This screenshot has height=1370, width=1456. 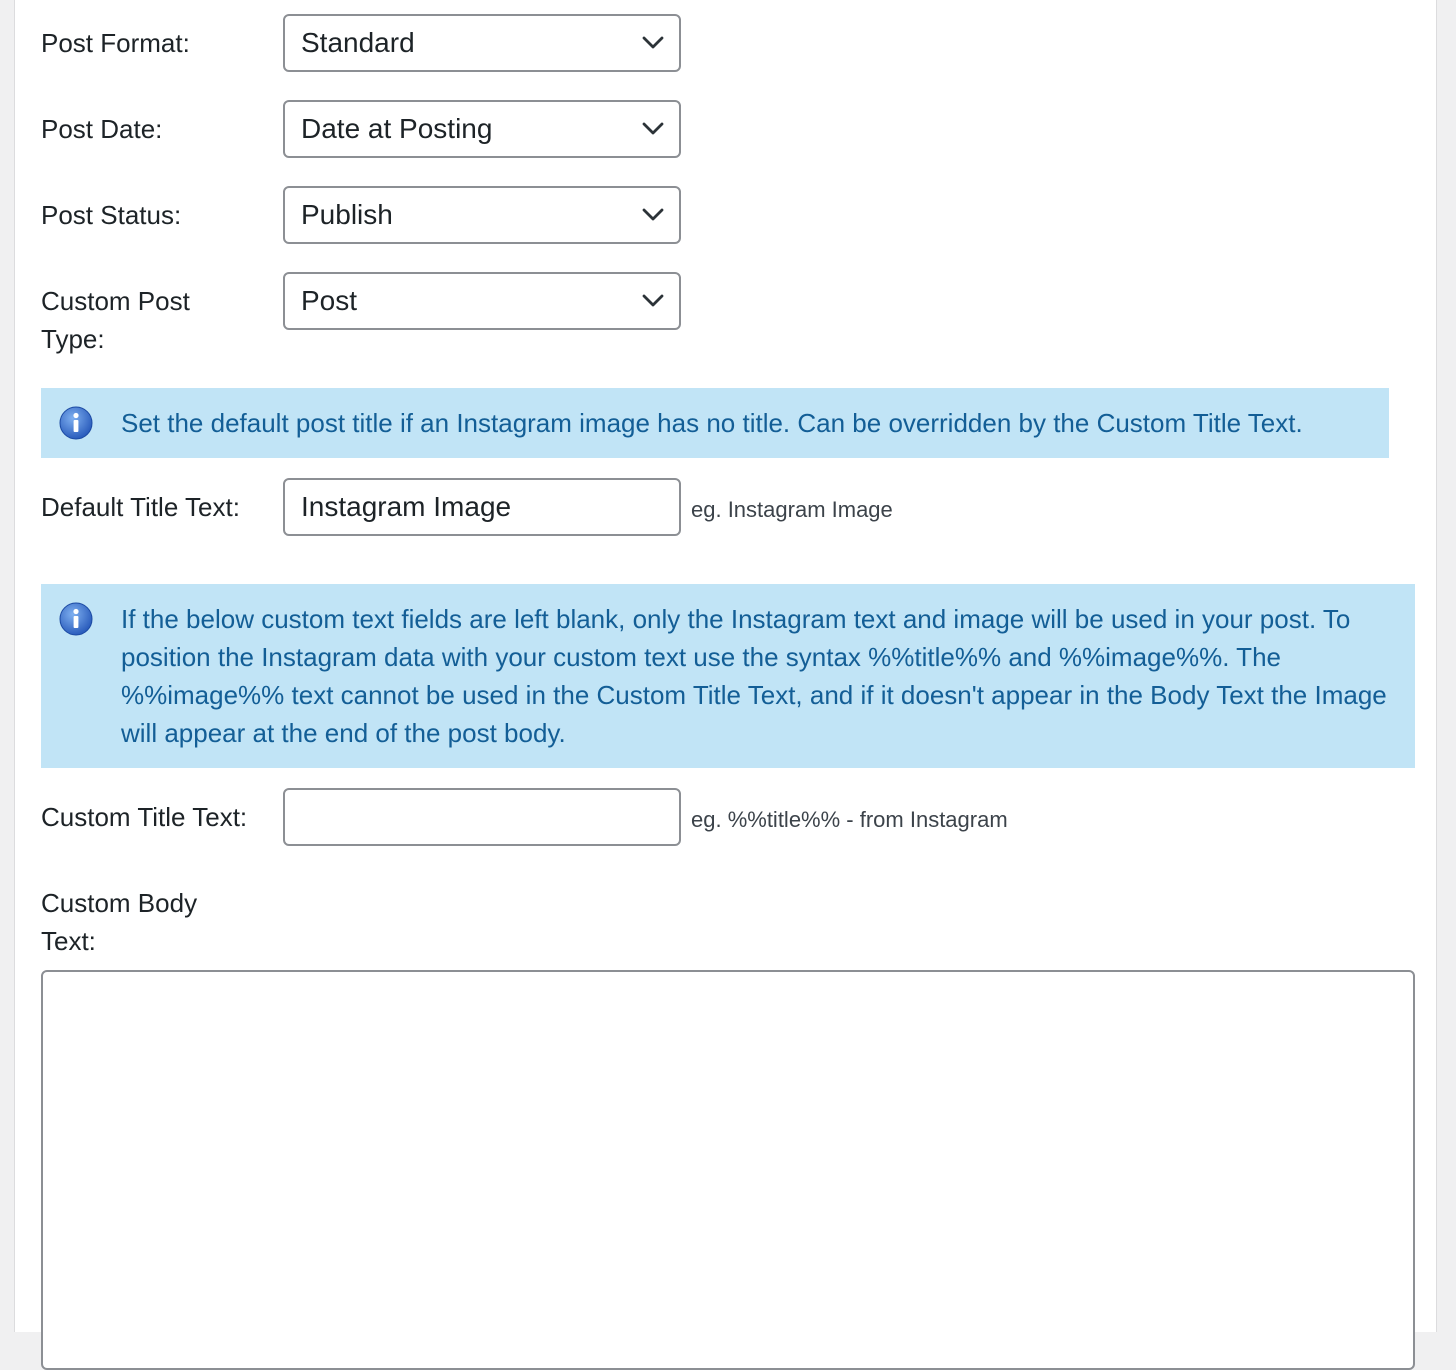 I want to click on custom-title-row: Custom Title Text:, so click(x=162, y=817).